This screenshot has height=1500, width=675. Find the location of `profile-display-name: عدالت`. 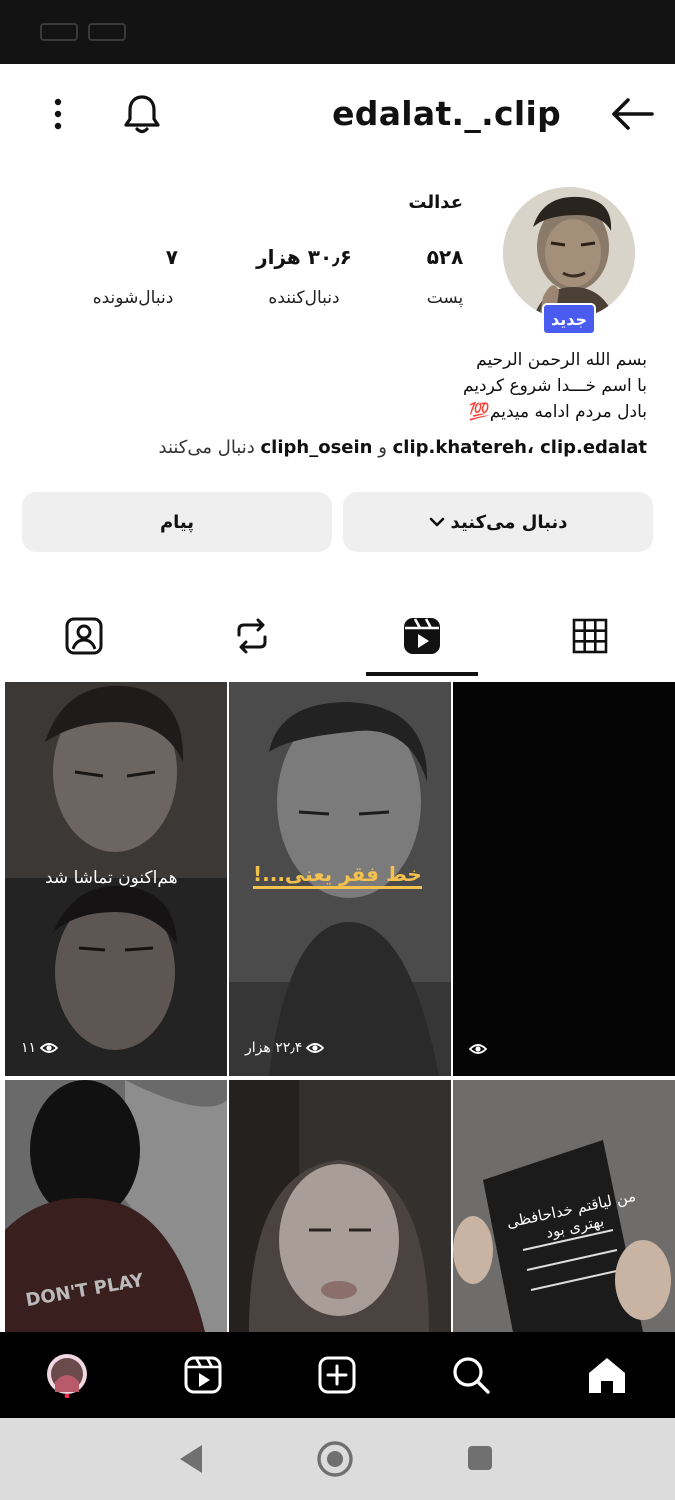

profile-display-name: عدالت is located at coordinates (435, 202).